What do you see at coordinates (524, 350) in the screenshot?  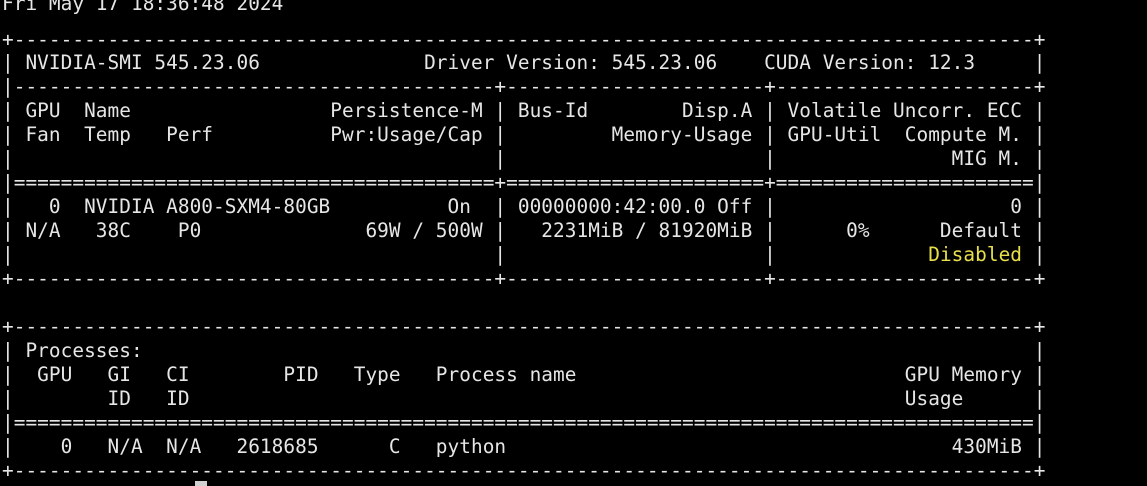 I see `processes-title-line: | Processes: |` at bounding box center [524, 350].